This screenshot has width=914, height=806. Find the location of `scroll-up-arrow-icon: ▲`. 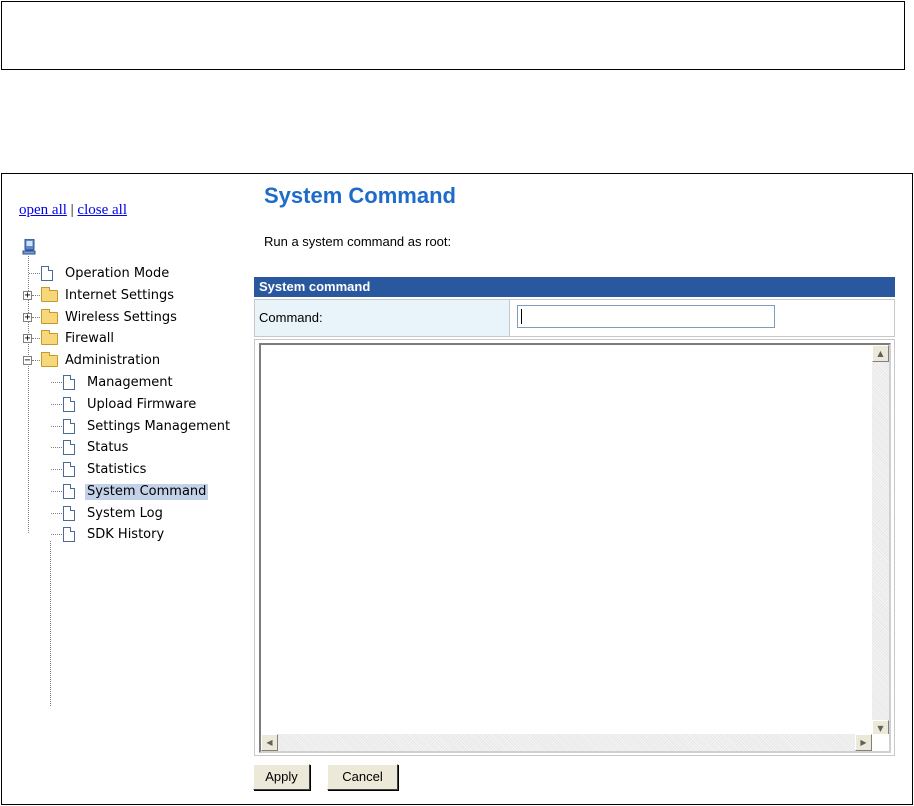

scroll-up-arrow-icon: ▲ is located at coordinates (880, 353).